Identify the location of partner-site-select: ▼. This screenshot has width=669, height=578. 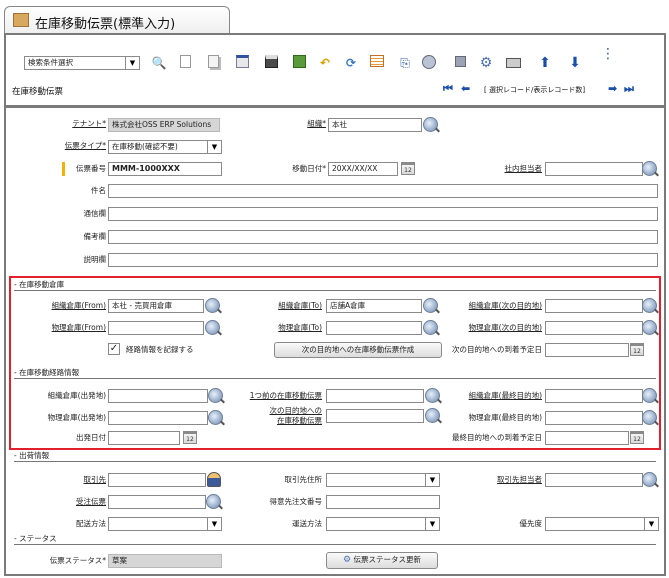
(383, 480).